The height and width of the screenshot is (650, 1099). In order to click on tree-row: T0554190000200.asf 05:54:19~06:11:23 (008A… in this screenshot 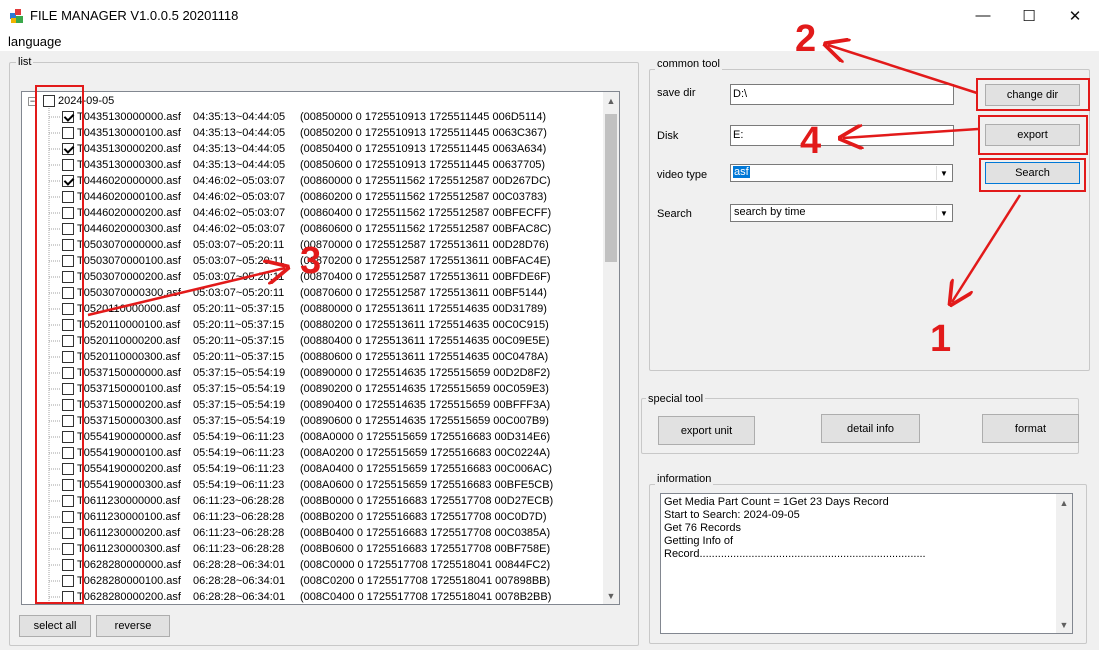, I will do `click(313, 469)`.